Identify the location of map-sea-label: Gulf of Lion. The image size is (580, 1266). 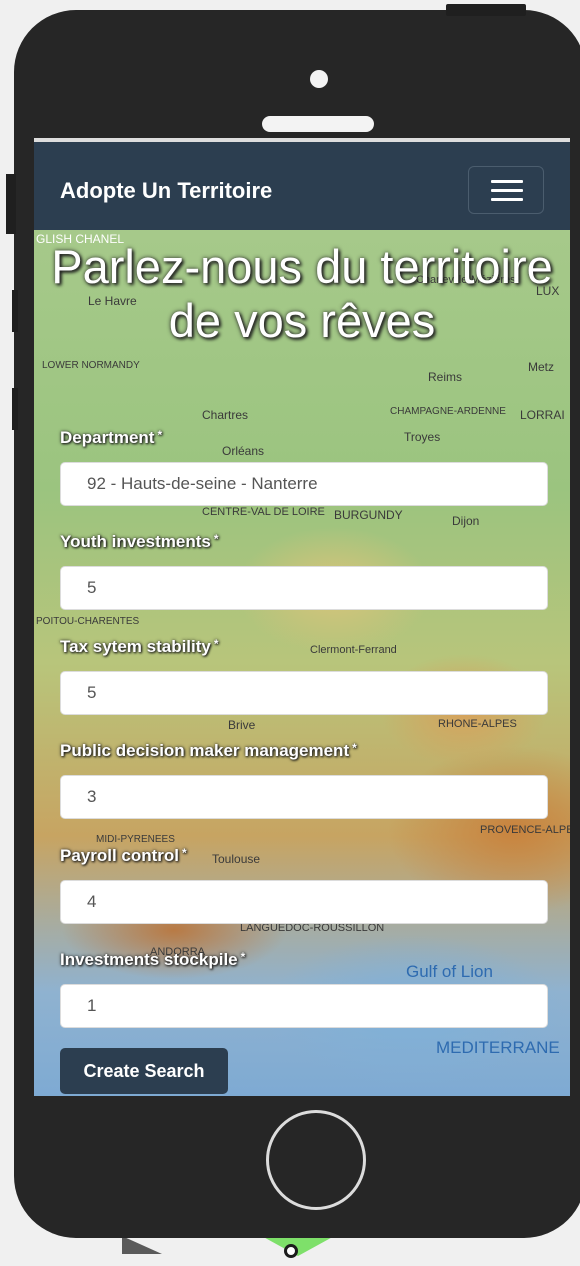
(449, 971).